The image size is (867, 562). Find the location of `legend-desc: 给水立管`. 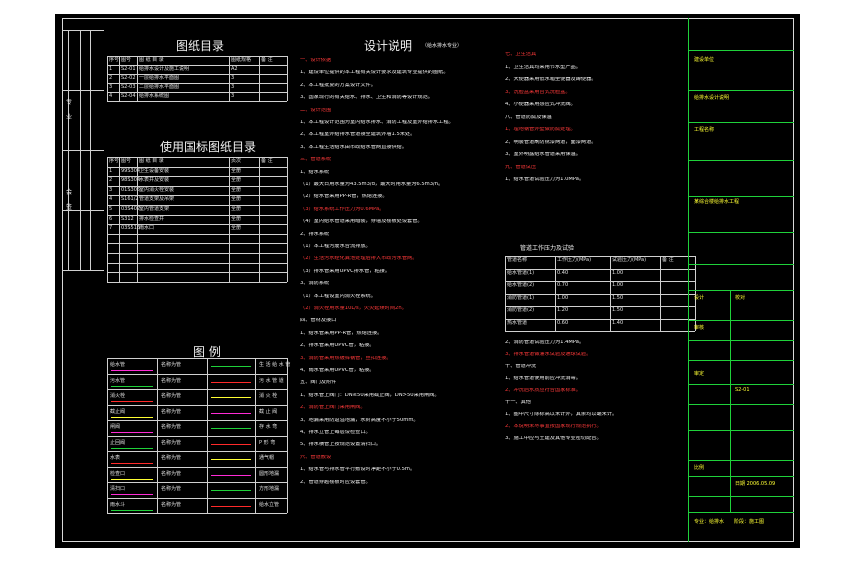

legend-desc: 给水立管 is located at coordinates (269, 504).